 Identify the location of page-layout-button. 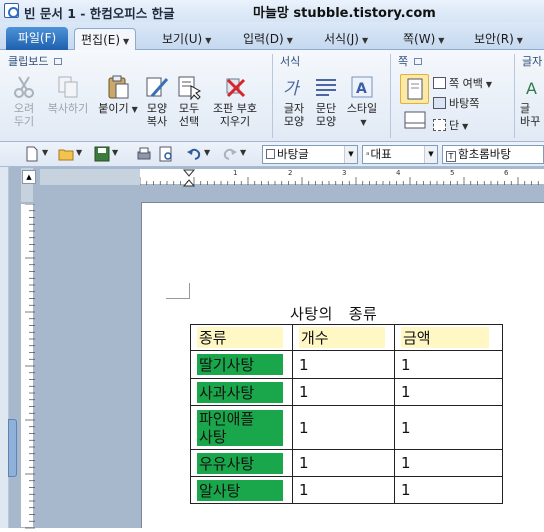
(414, 121).